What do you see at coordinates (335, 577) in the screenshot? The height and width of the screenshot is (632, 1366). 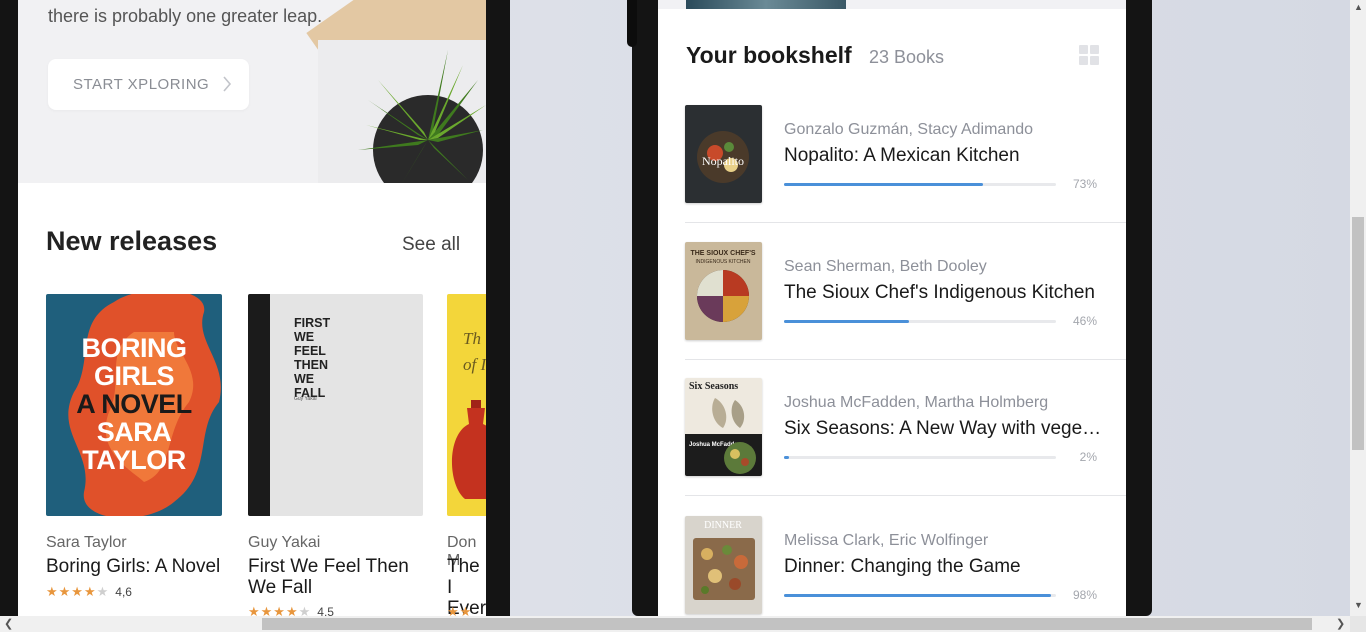 I see `book-title: First We Feel Then We Fall` at bounding box center [335, 577].